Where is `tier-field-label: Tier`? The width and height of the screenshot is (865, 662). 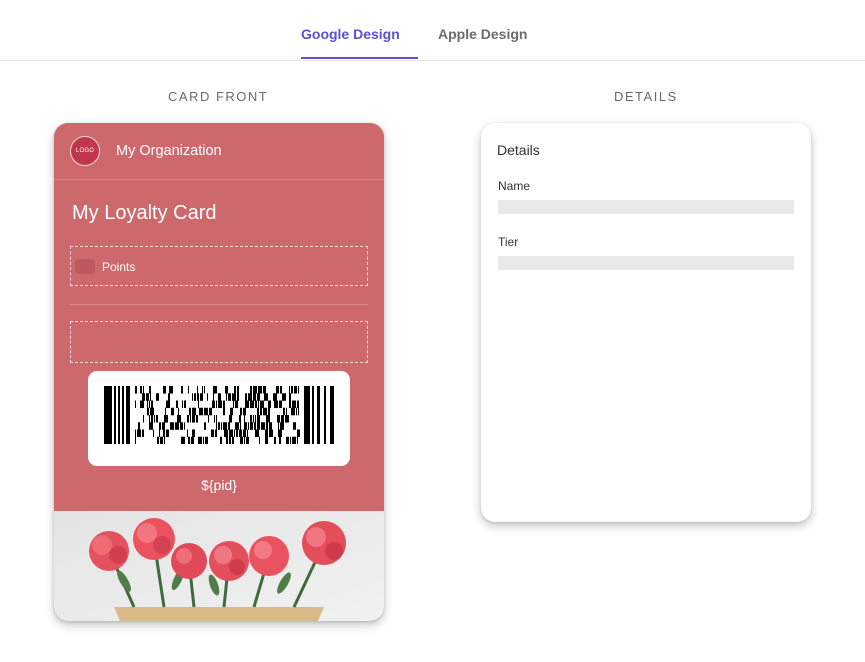 tier-field-label: Tier is located at coordinates (508, 242).